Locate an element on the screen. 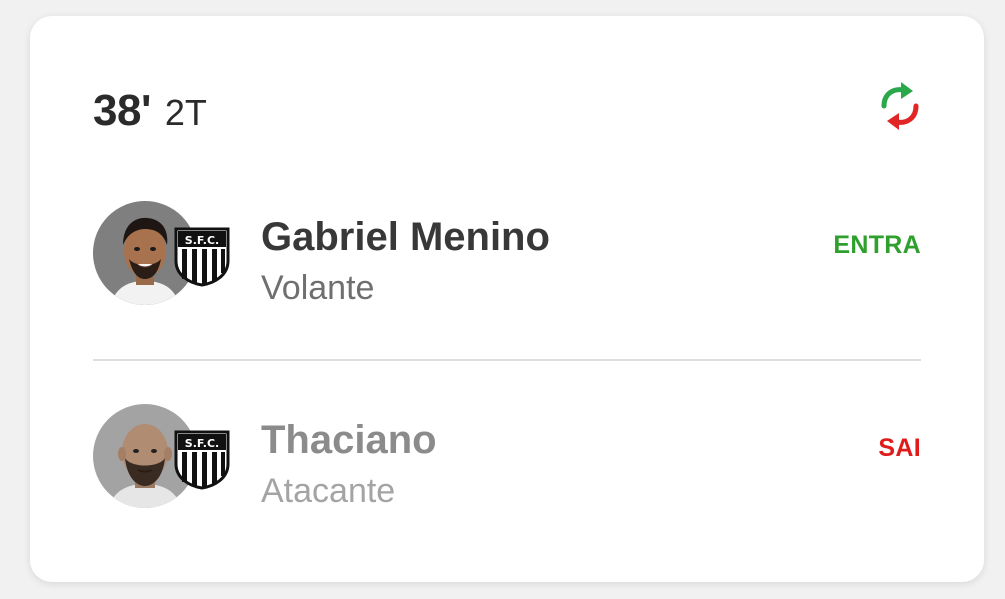 Image resolution: width=1005 pixels, height=599 pixels. substitution-arrows-icon is located at coordinates (900, 106).